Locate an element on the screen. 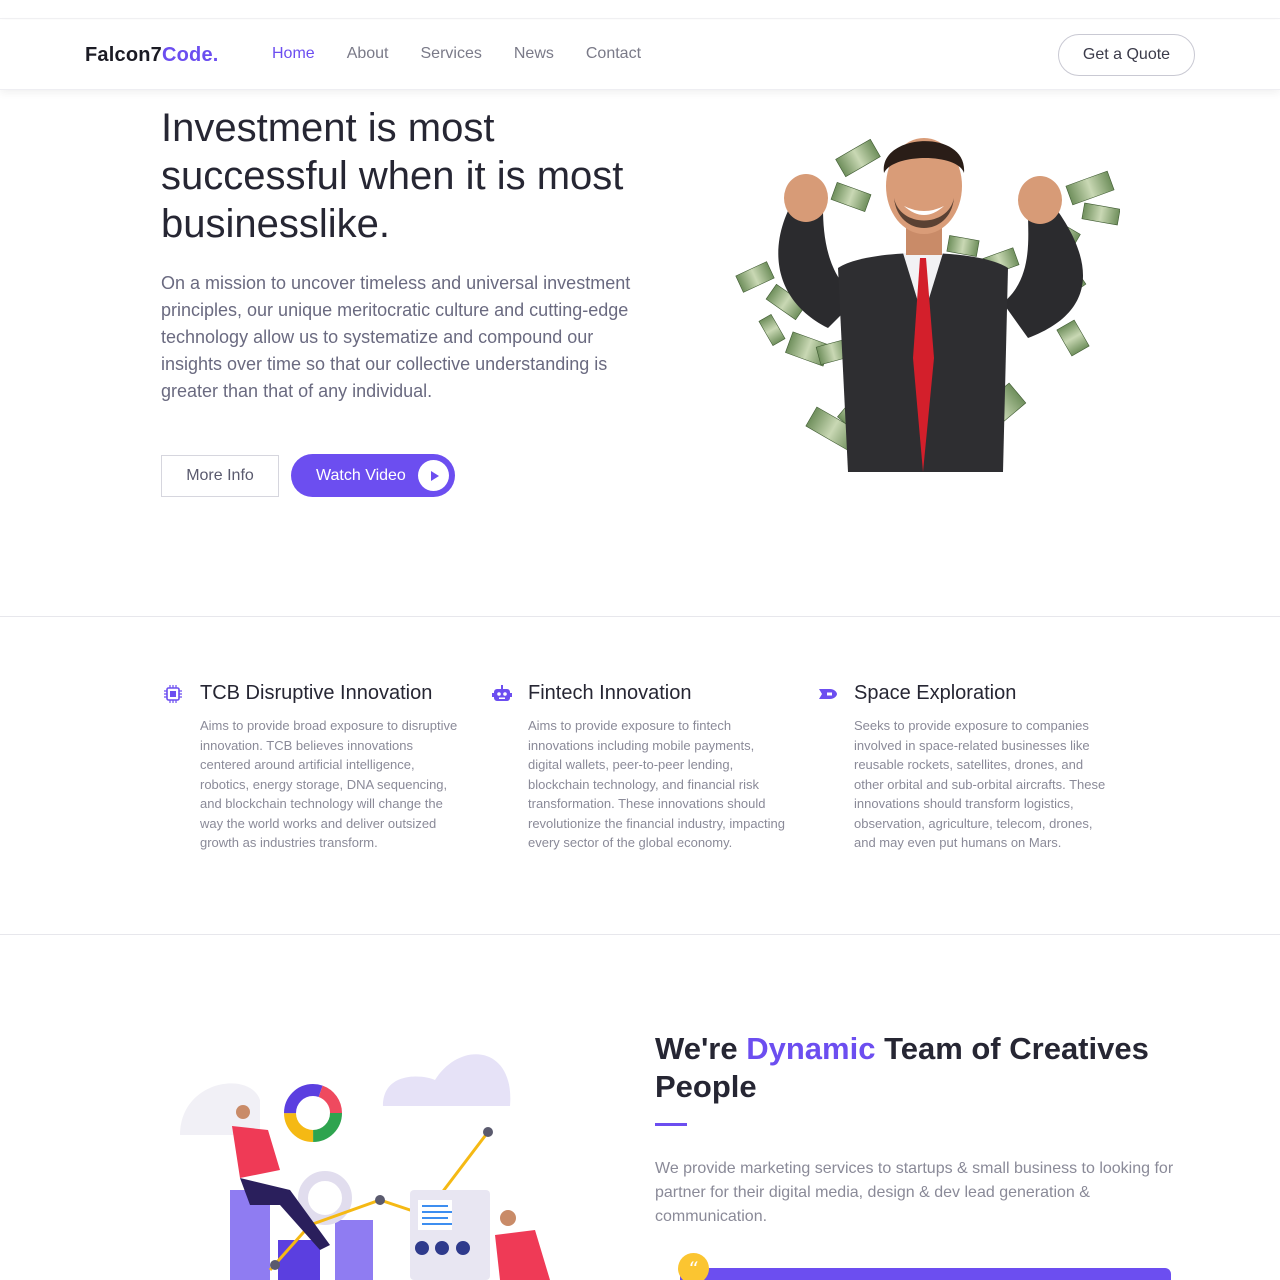 This screenshot has height=1280, width=1280. brand-name: Falcon7 is located at coordinates (123, 55).